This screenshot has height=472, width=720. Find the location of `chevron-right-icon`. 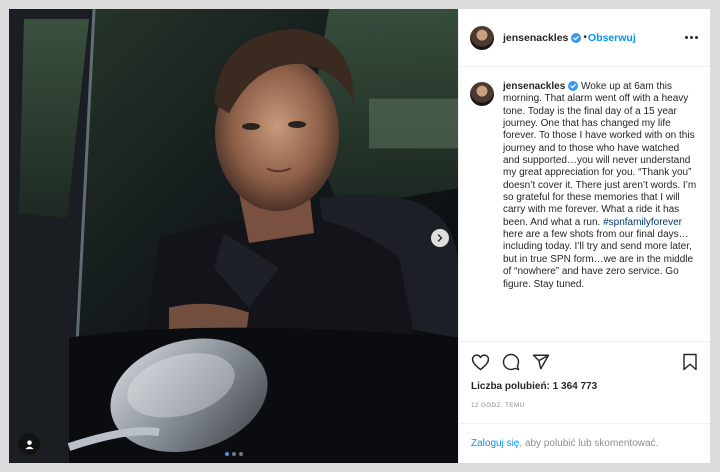

chevron-right-icon is located at coordinates (440, 238).